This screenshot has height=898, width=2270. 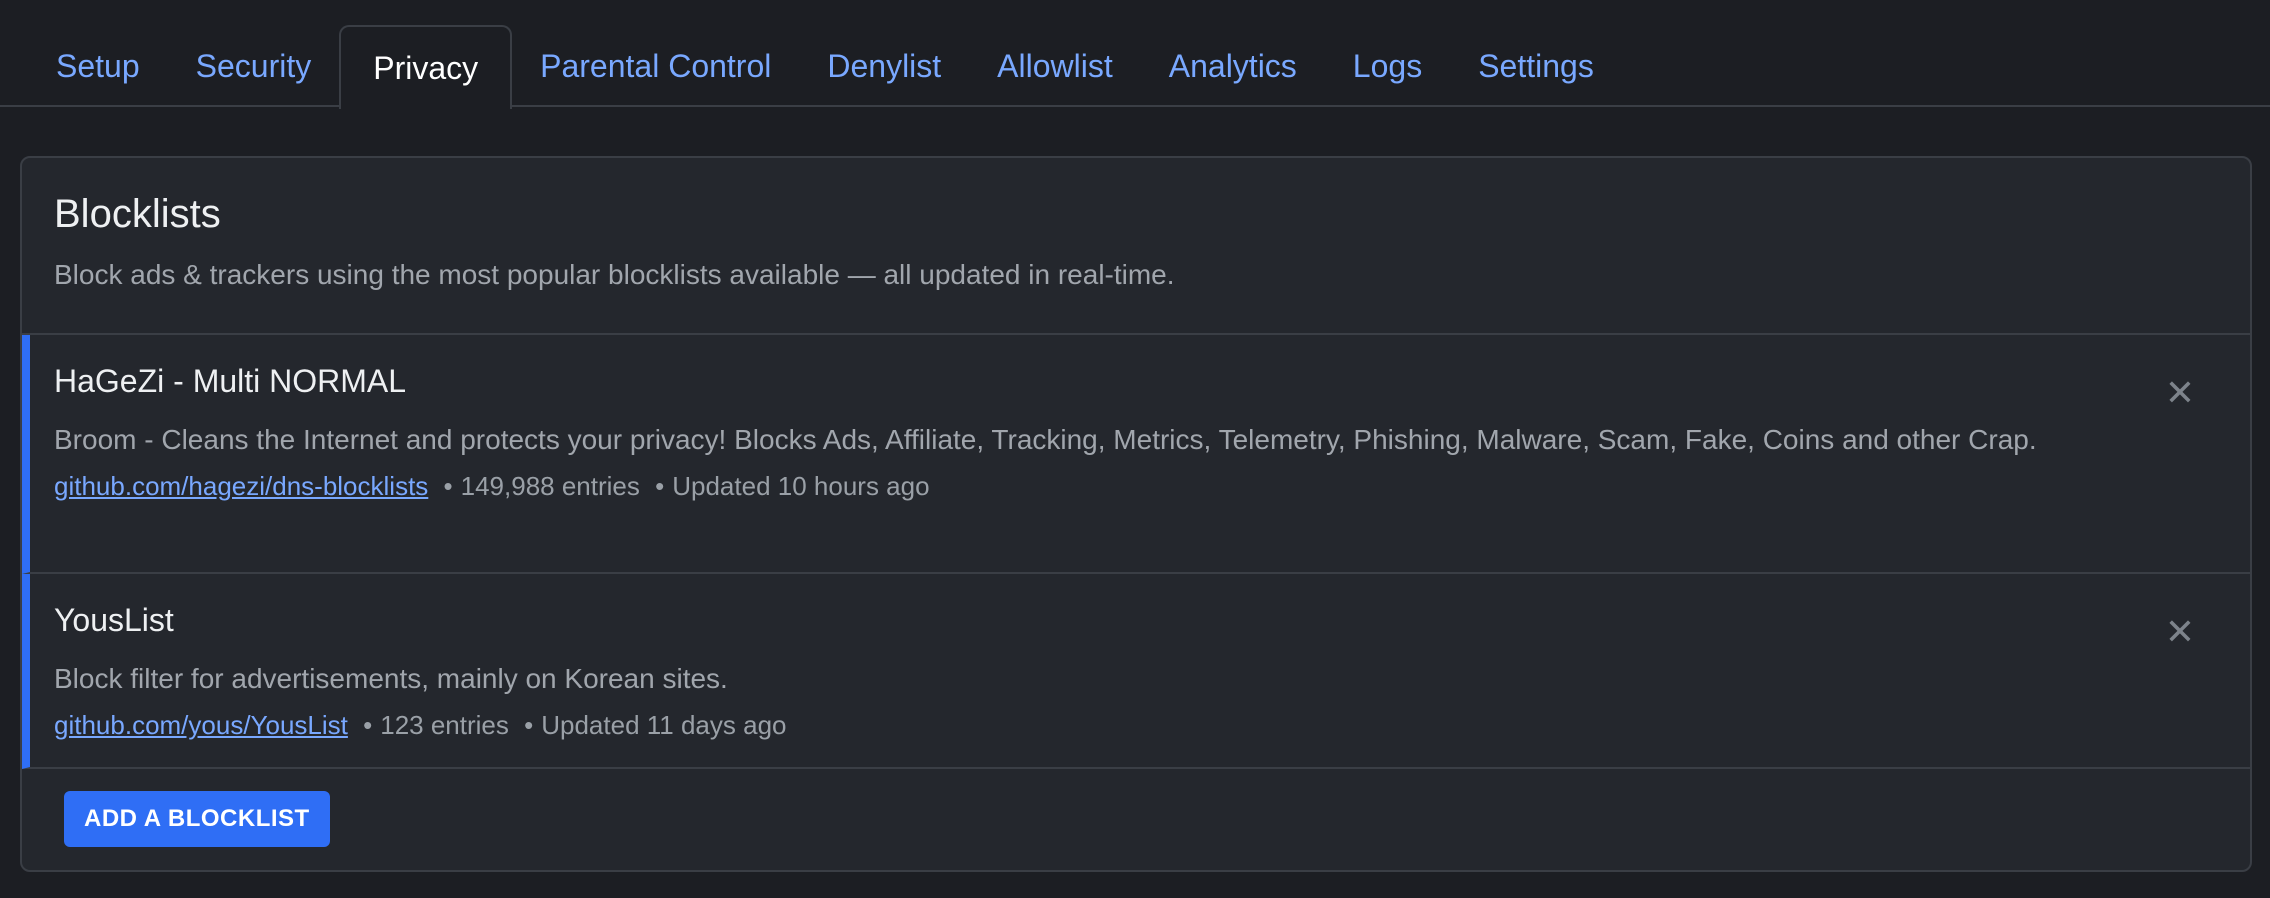 I want to click on blocklist-entries: 123 entries, so click(x=444, y=725).